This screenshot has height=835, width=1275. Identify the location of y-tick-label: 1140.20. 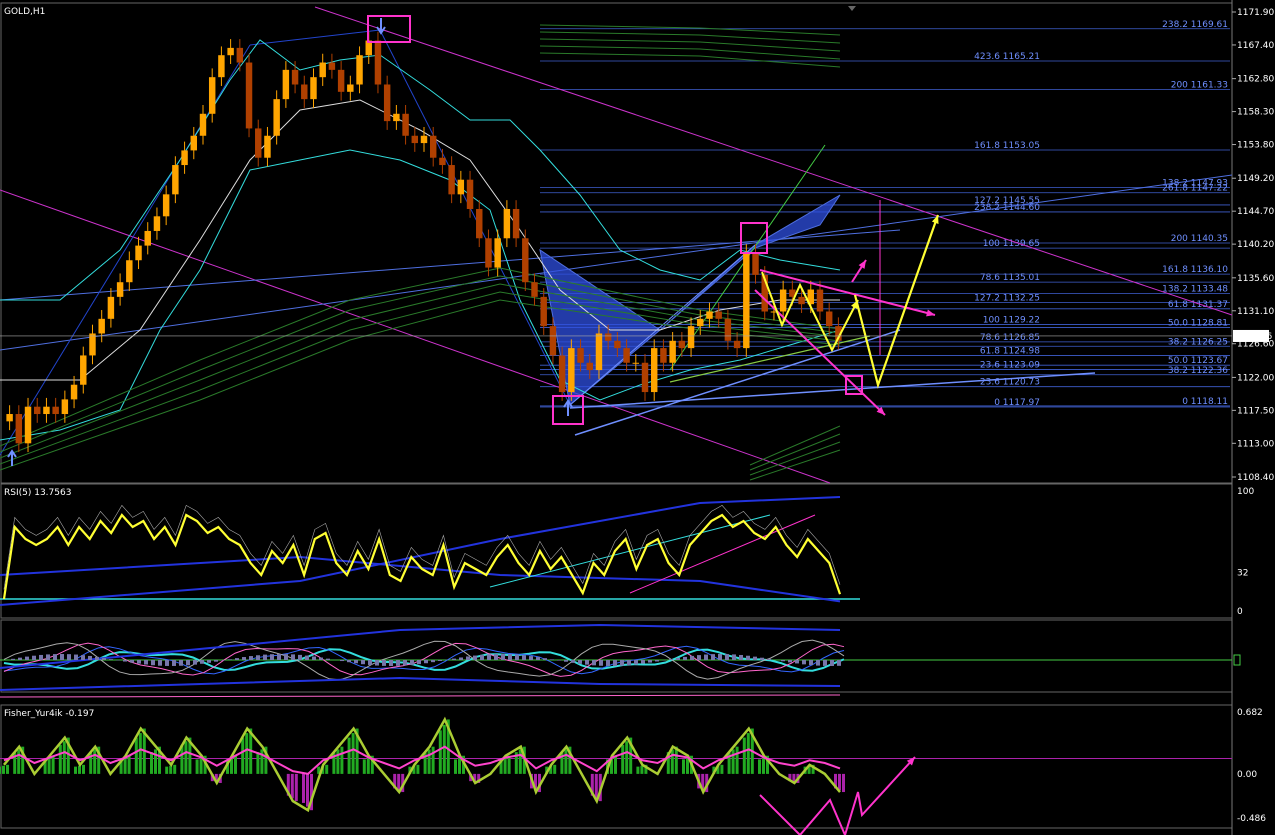
(1255, 245).